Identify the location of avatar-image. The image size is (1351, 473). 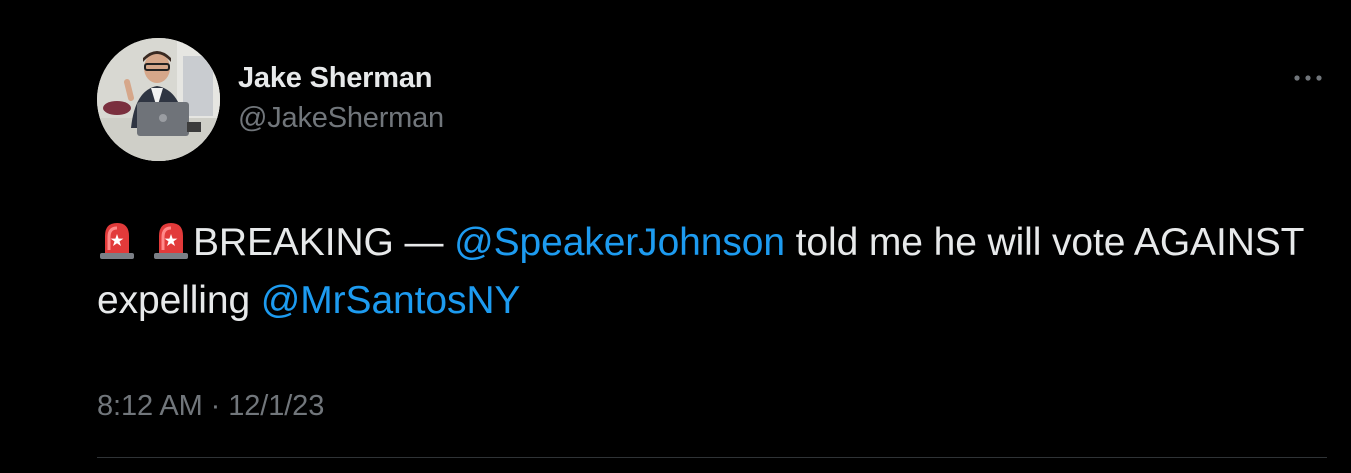
(158, 99).